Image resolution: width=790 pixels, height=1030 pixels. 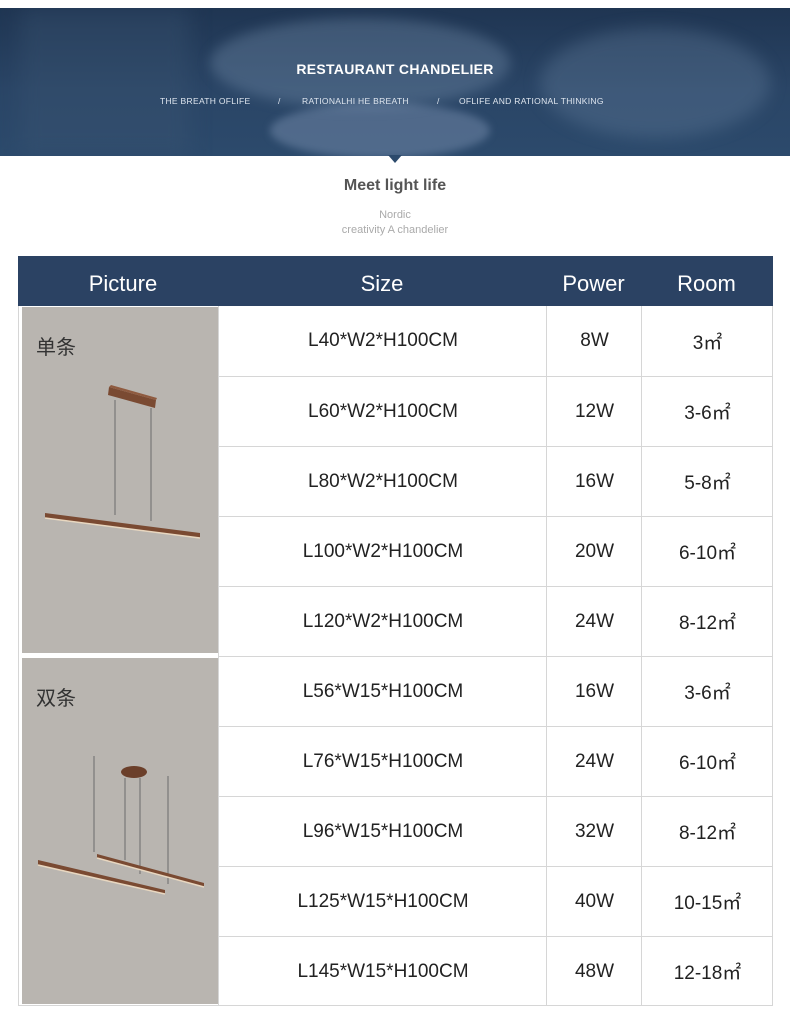 I want to click on table-row: L56*W15*H100CM 16W 3-6㎡, so click(x=496, y=691).